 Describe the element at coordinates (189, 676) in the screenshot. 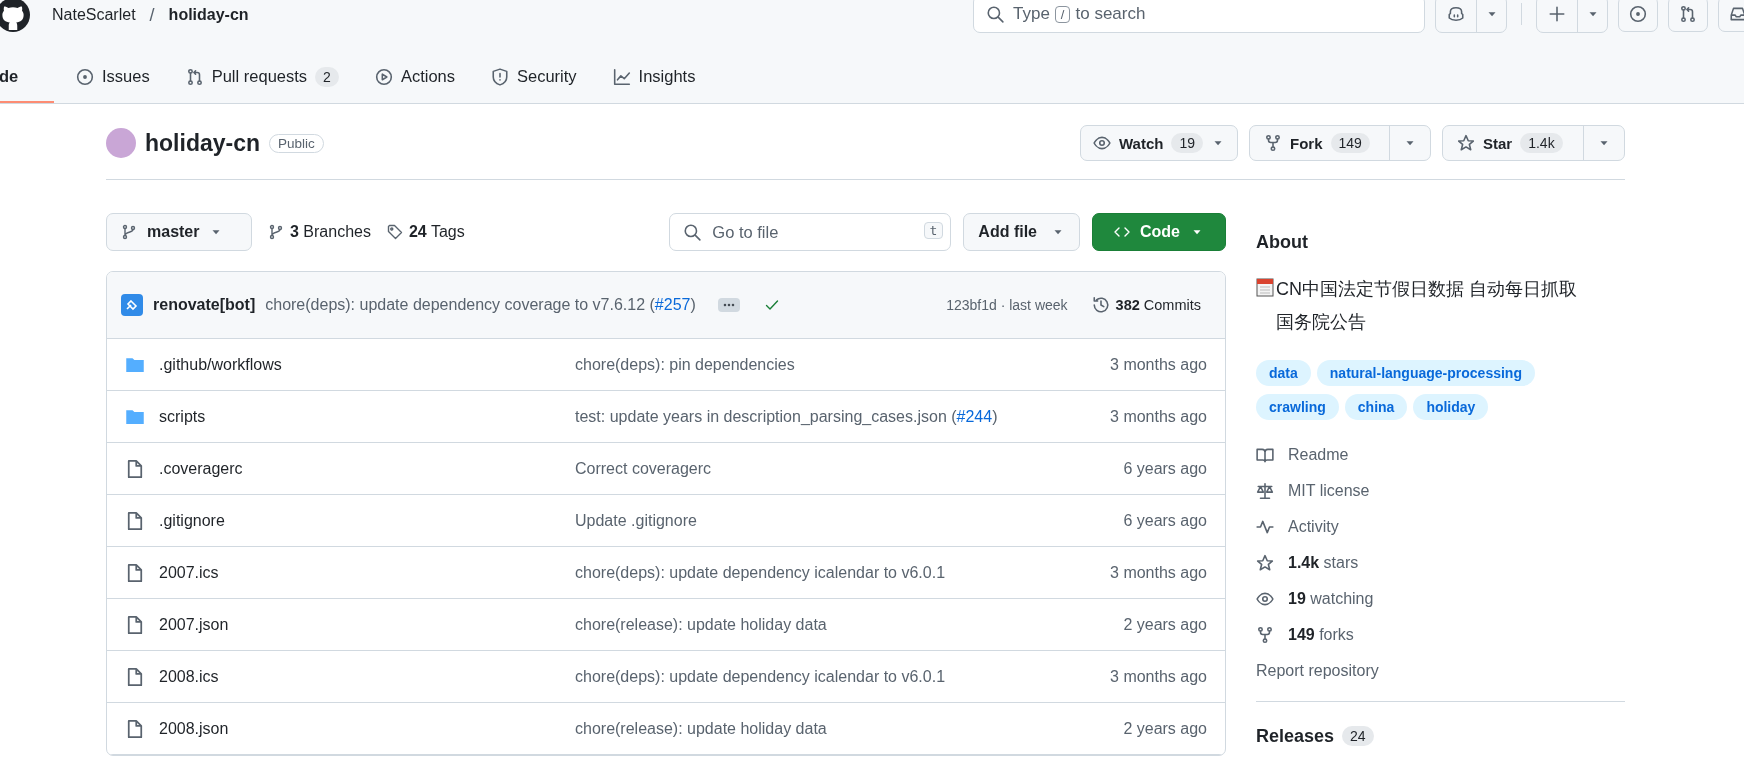

I see `file-name: 2008.ics` at that location.